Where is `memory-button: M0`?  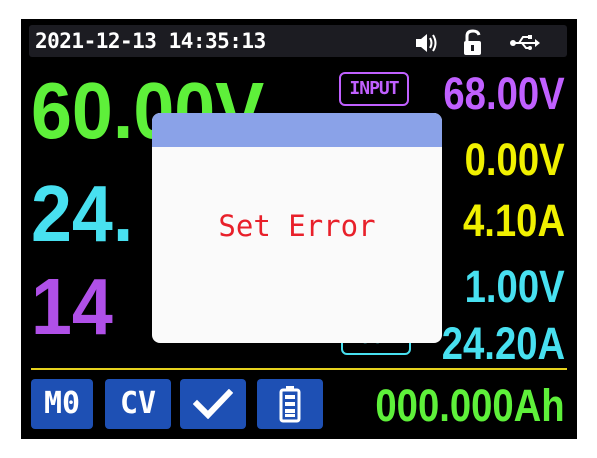 memory-button: M0 is located at coordinates (62, 404).